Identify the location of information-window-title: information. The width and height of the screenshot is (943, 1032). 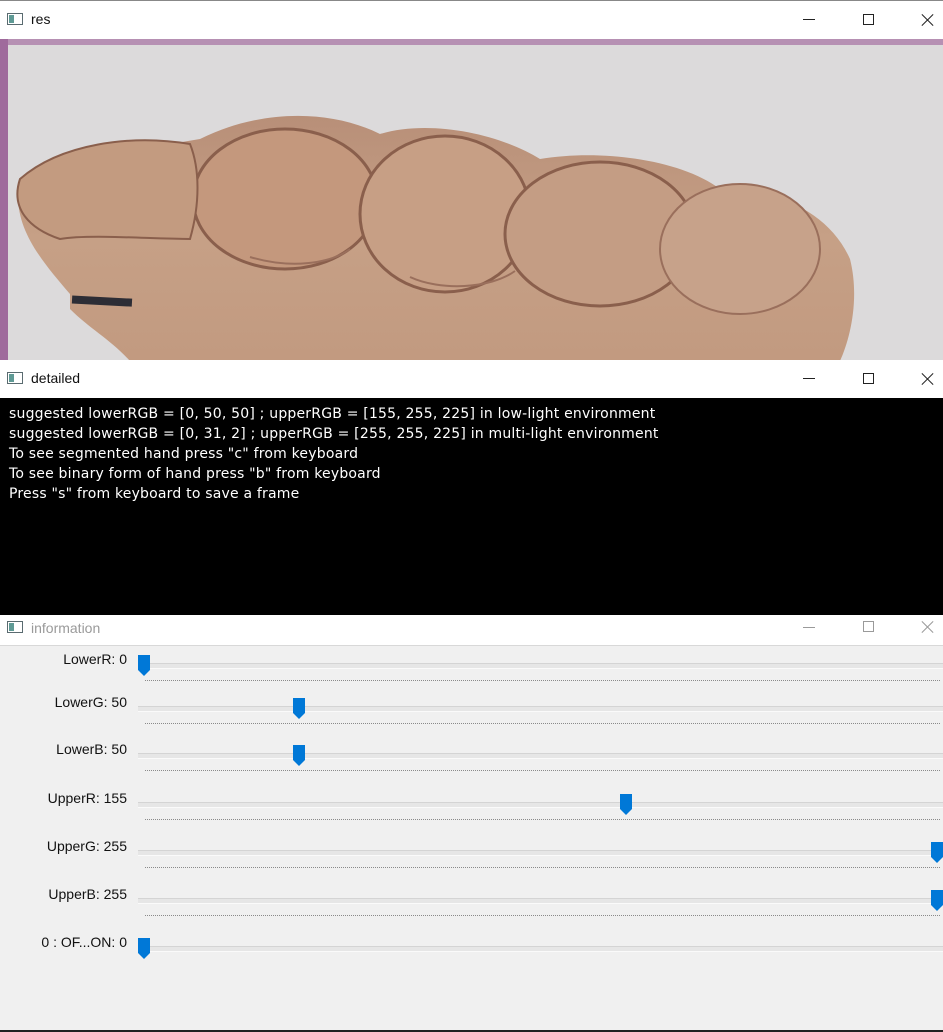
(66, 628).